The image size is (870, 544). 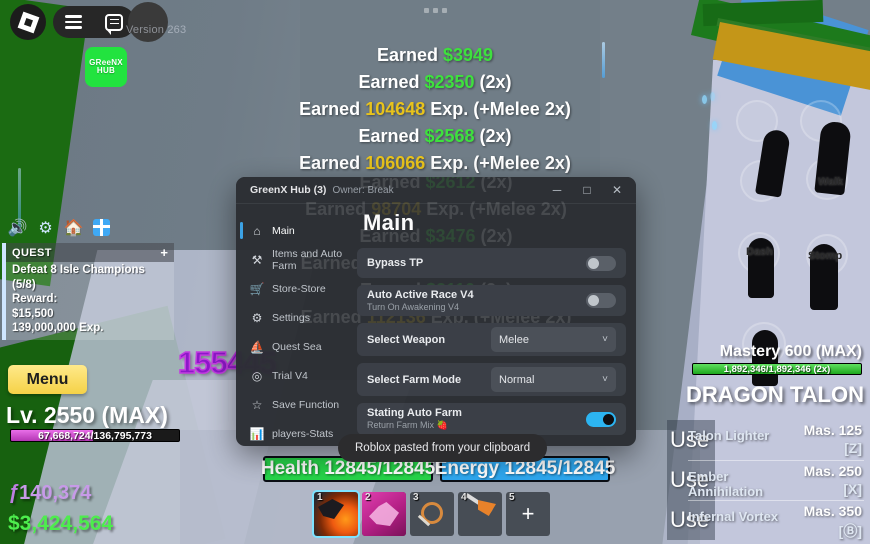 What do you see at coordinates (290, 375) in the screenshot?
I see `sidebar-item-label: Trial V4` at bounding box center [290, 375].